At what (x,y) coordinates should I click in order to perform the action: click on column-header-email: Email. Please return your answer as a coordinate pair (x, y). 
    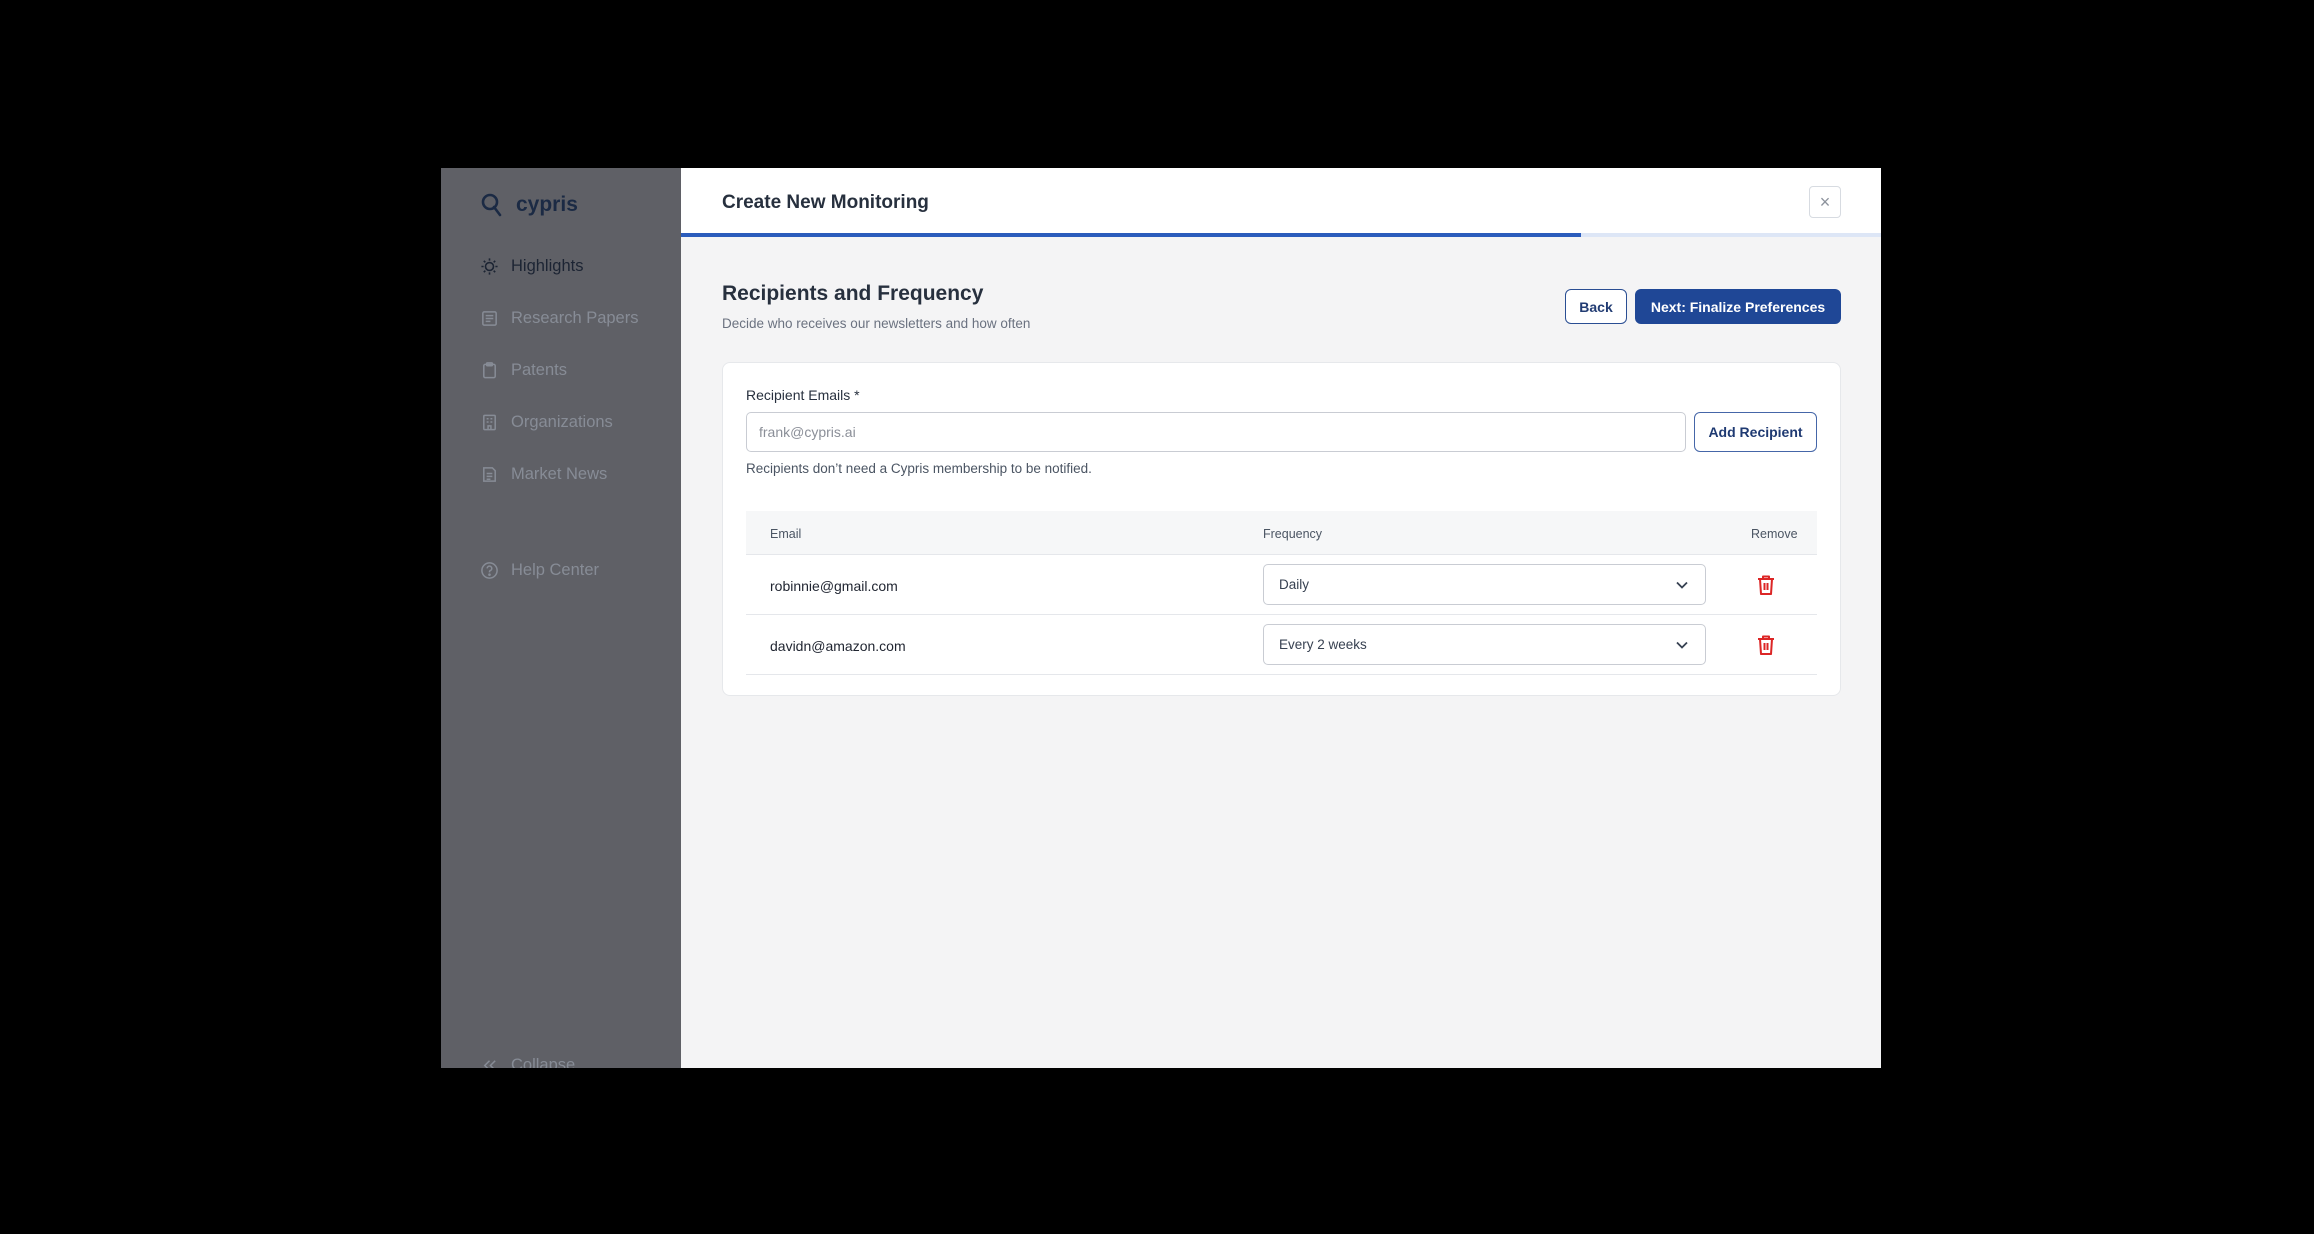
    Looking at the image, I should click on (786, 534).